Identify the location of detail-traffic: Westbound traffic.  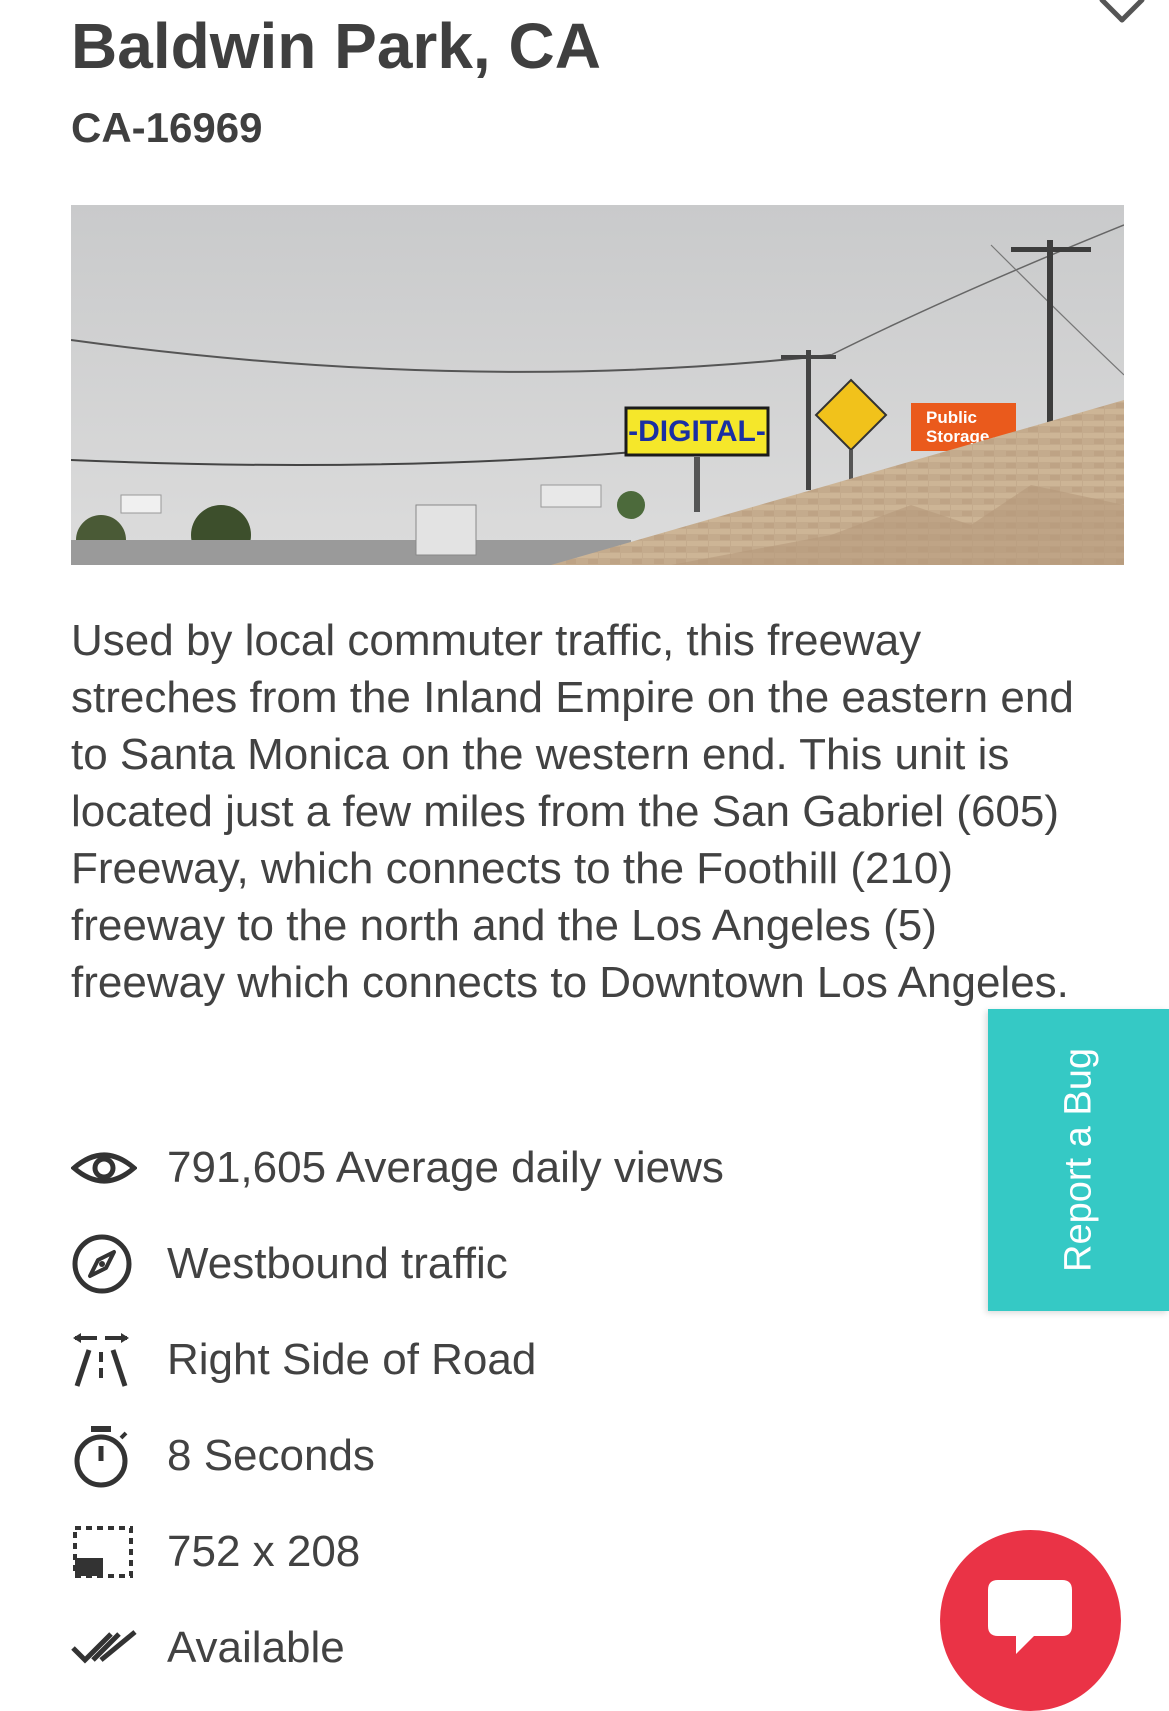
(397, 1264).